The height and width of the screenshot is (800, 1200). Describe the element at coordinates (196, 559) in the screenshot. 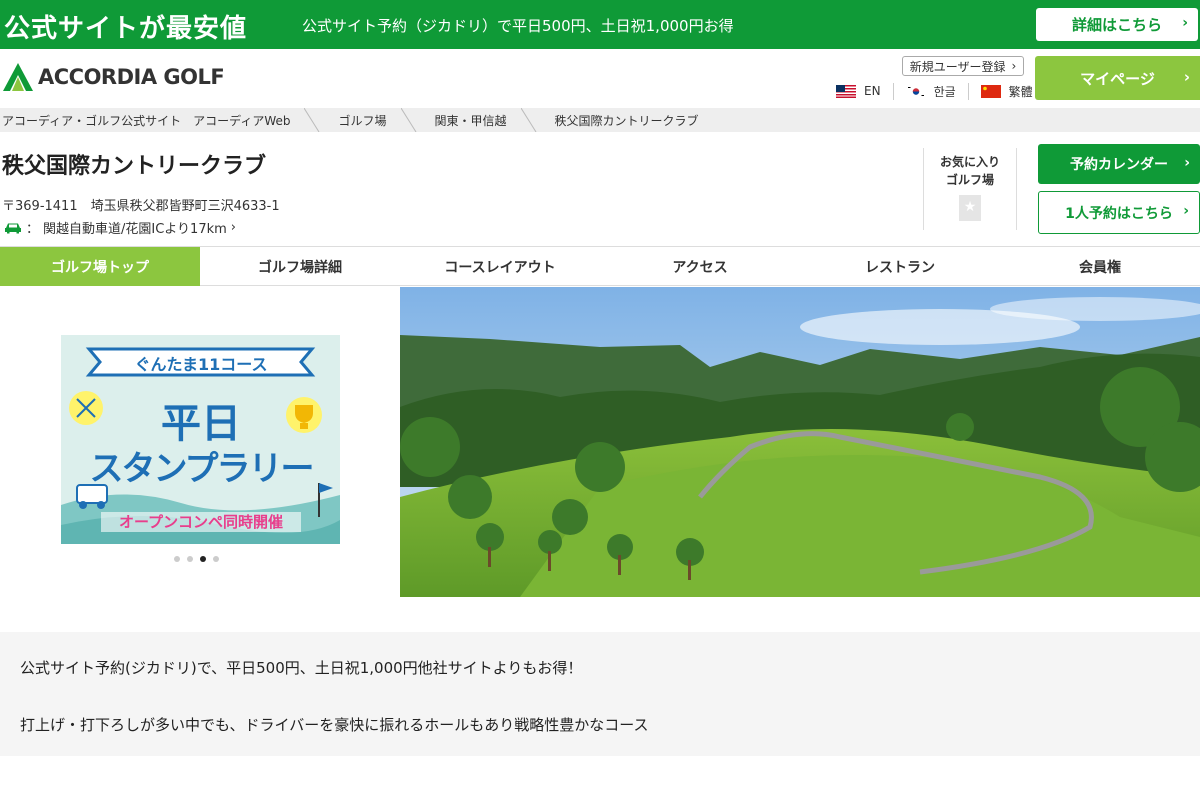

I see `carousel-dots` at that location.